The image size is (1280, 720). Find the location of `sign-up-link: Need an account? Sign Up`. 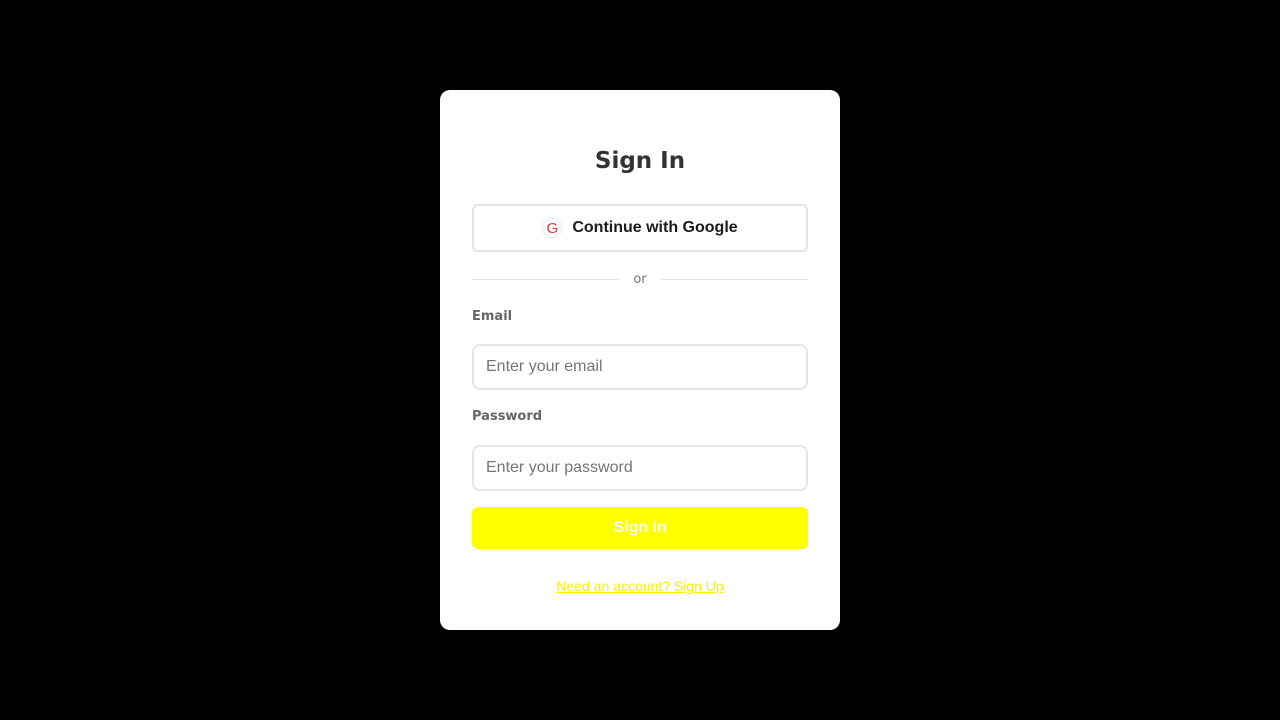

sign-up-link: Need an account? Sign Up is located at coordinates (640, 586).